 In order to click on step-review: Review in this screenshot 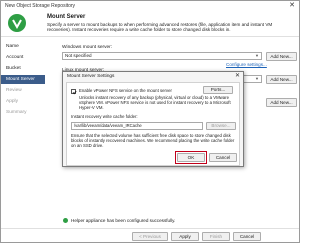, I will do `click(14, 90)`.